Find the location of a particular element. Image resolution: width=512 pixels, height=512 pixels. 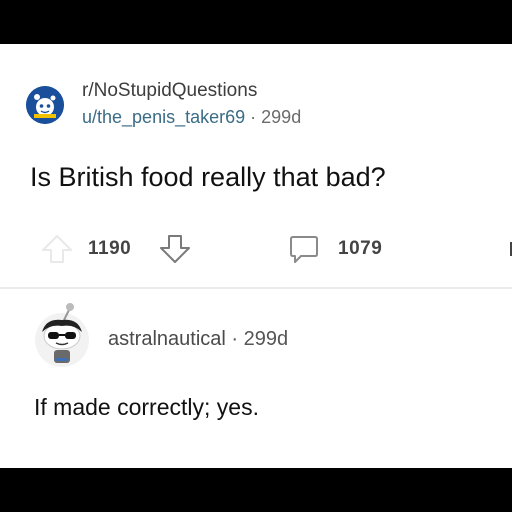

subreddit-name: r/NoStupidQuestions is located at coordinates (191, 91).